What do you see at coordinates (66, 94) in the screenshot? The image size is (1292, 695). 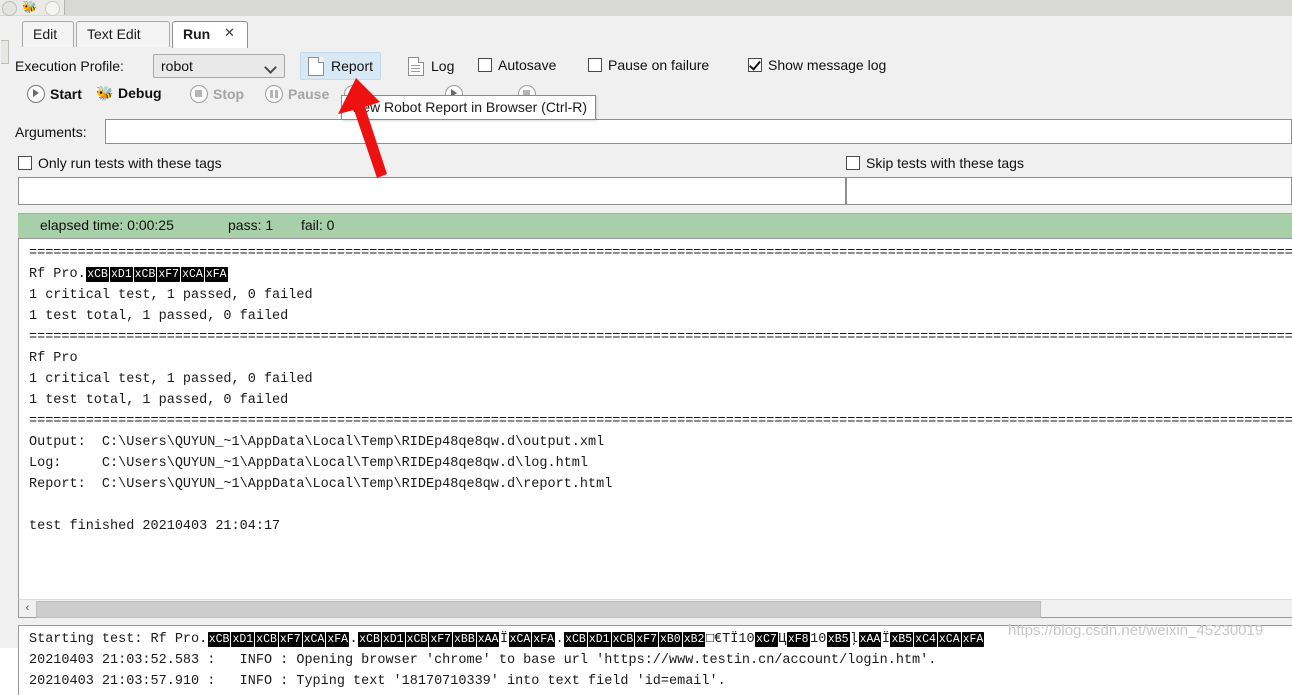 I see `start-button-label: Start` at bounding box center [66, 94].